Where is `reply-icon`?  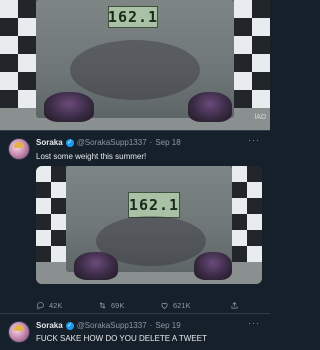
reply-icon is located at coordinates (40, 306).